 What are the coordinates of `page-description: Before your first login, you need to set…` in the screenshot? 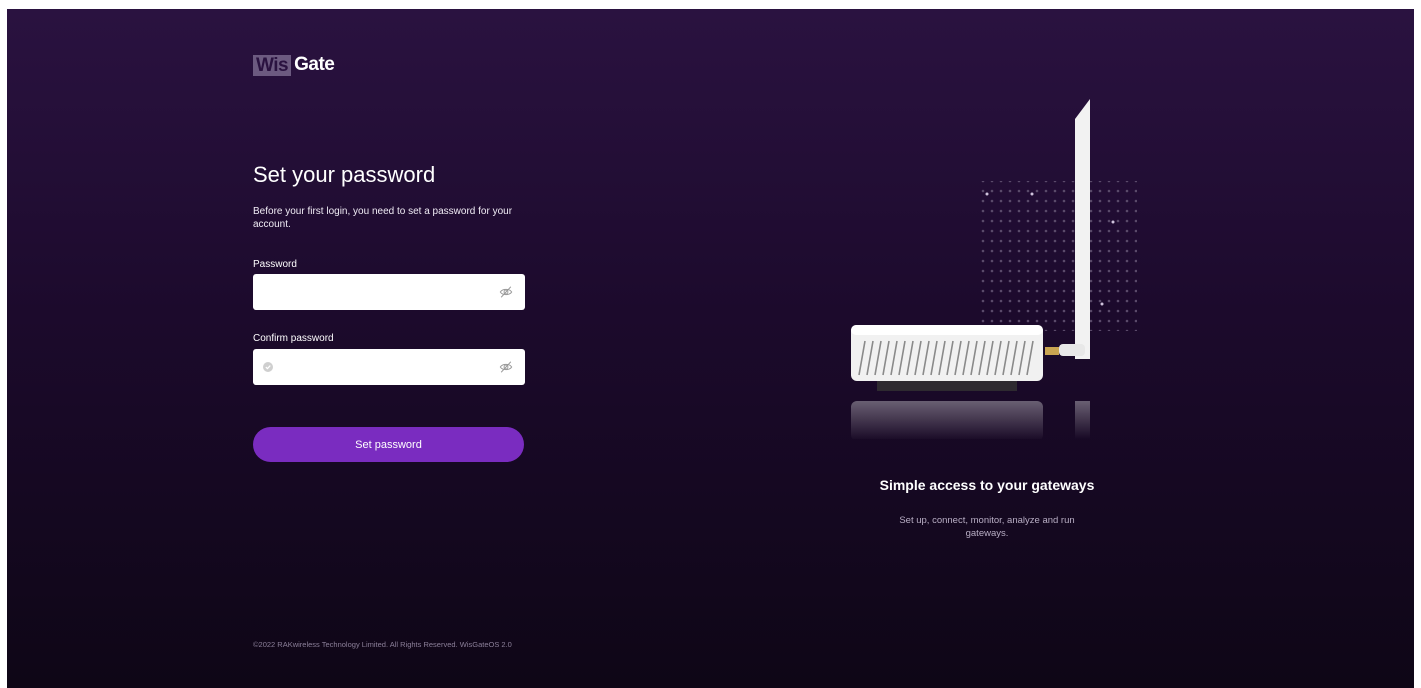 It's located at (383, 218).